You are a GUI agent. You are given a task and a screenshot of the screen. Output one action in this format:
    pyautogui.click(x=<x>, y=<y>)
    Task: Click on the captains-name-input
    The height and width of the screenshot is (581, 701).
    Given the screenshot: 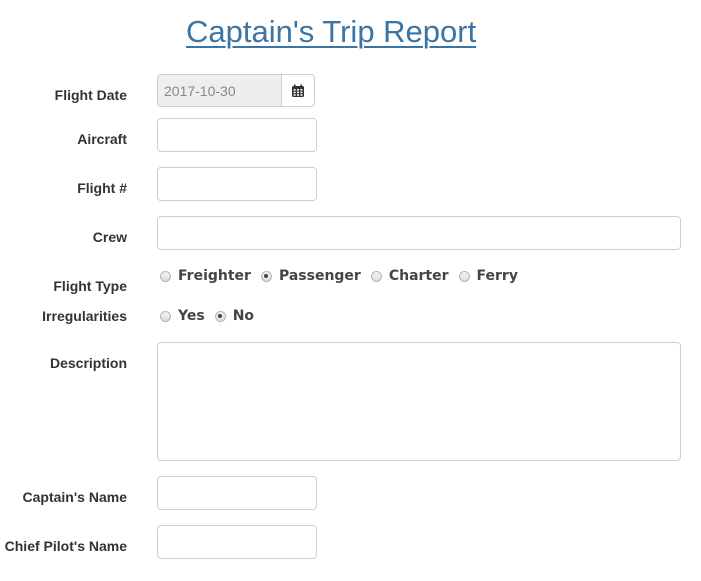 What is the action you would take?
    pyautogui.click(x=237, y=493)
    